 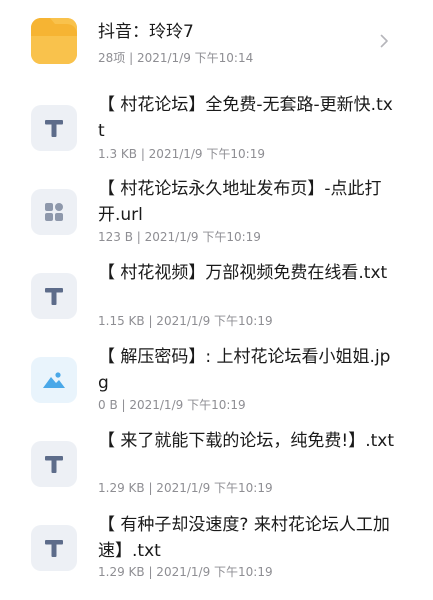 What do you see at coordinates (172, 405) in the screenshot?
I see `file-meta: 0 B | 2021/1/9 下午10:19` at bounding box center [172, 405].